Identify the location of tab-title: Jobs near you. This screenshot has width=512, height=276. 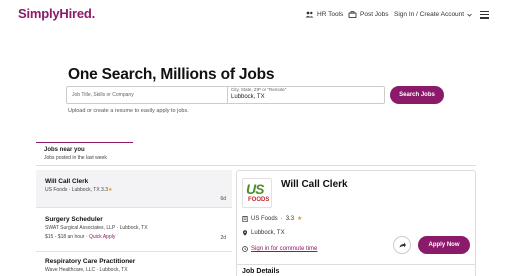
(64, 150).